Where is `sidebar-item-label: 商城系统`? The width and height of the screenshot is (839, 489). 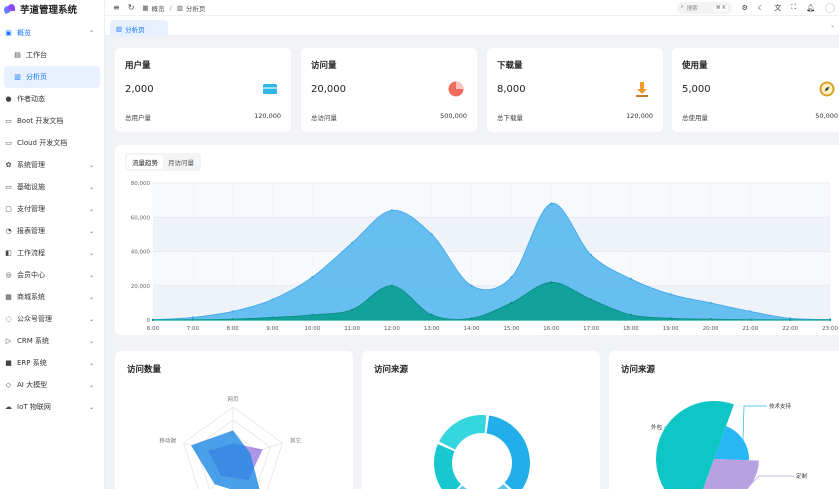 sidebar-item-label: 商城系统 is located at coordinates (31, 297).